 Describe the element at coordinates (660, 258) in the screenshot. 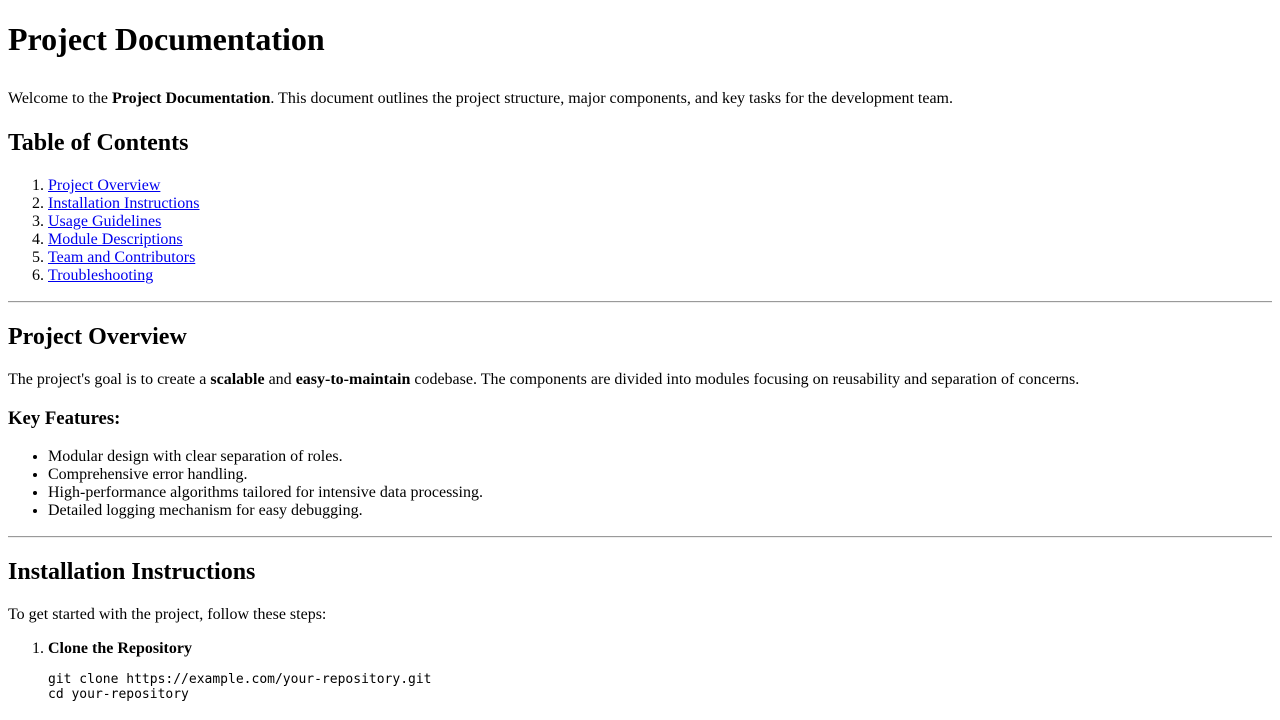

I see `toc-item: Team and Contributors` at that location.